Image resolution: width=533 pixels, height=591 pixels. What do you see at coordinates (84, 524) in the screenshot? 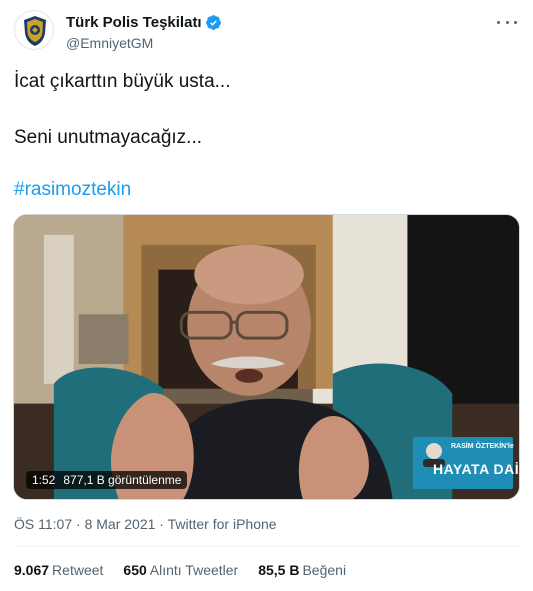
I see `tweet-timestamp: ÖS 11:07 · 8 Mar 2021` at bounding box center [84, 524].